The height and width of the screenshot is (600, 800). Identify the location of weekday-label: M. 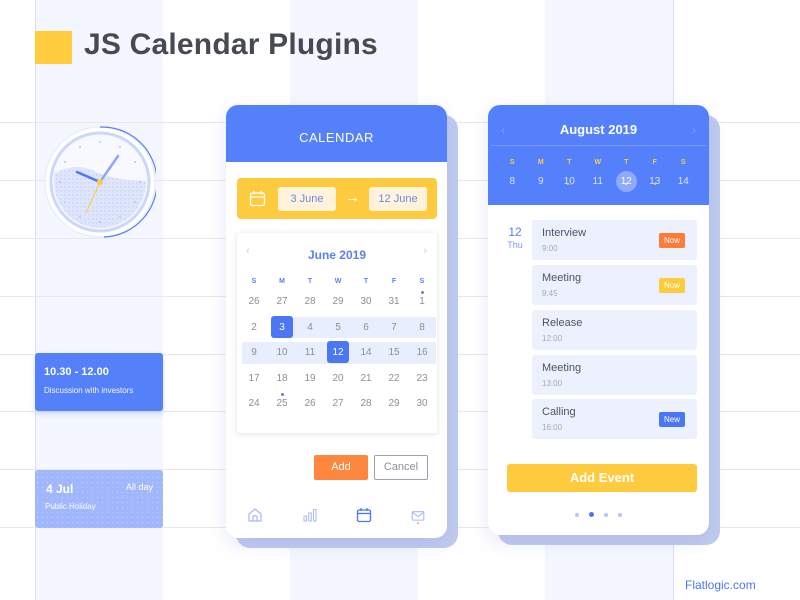
(282, 281).